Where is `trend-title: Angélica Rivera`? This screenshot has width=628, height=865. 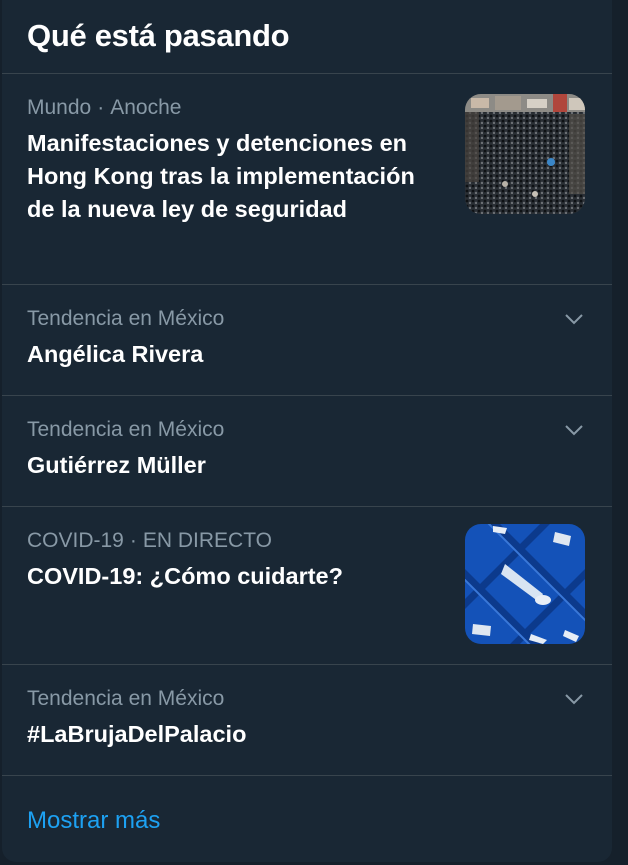
trend-title: Angélica Rivera is located at coordinates (115, 354).